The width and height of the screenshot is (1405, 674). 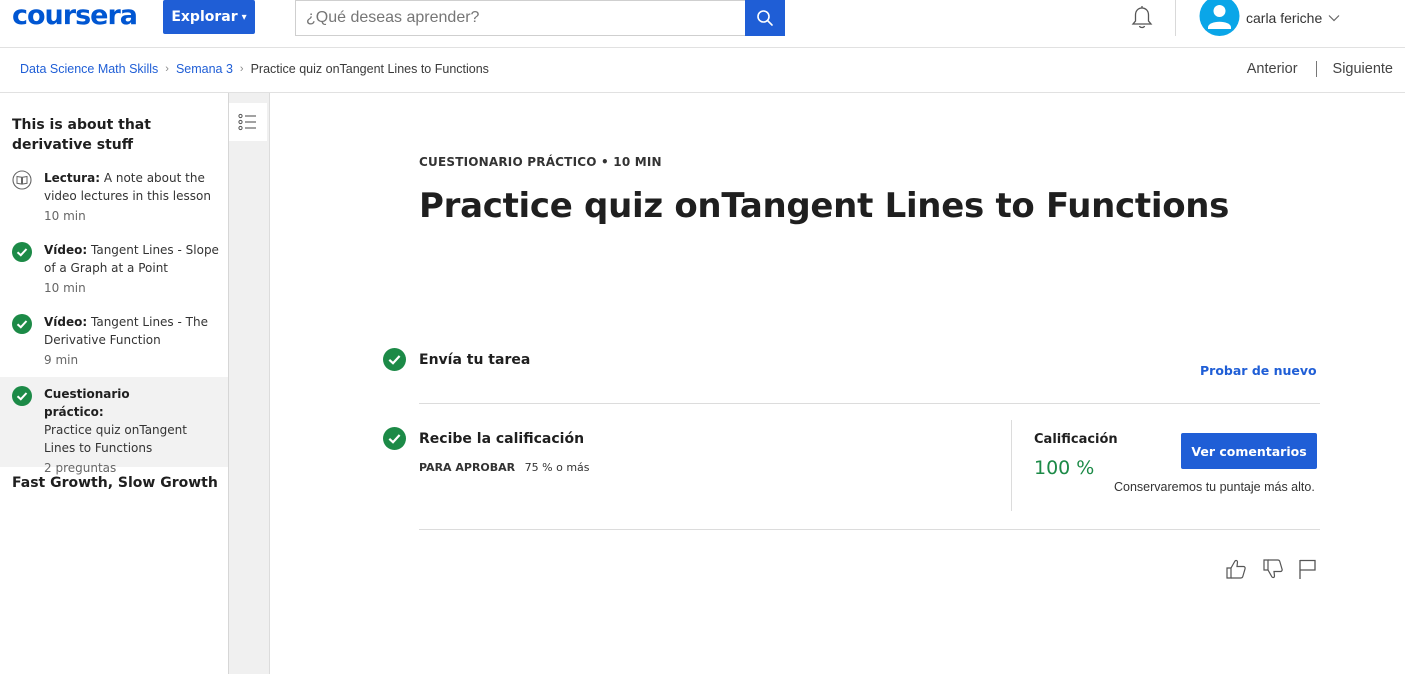 What do you see at coordinates (1320, 69) in the screenshot?
I see `item-navigation: Anterior Siguiente` at bounding box center [1320, 69].